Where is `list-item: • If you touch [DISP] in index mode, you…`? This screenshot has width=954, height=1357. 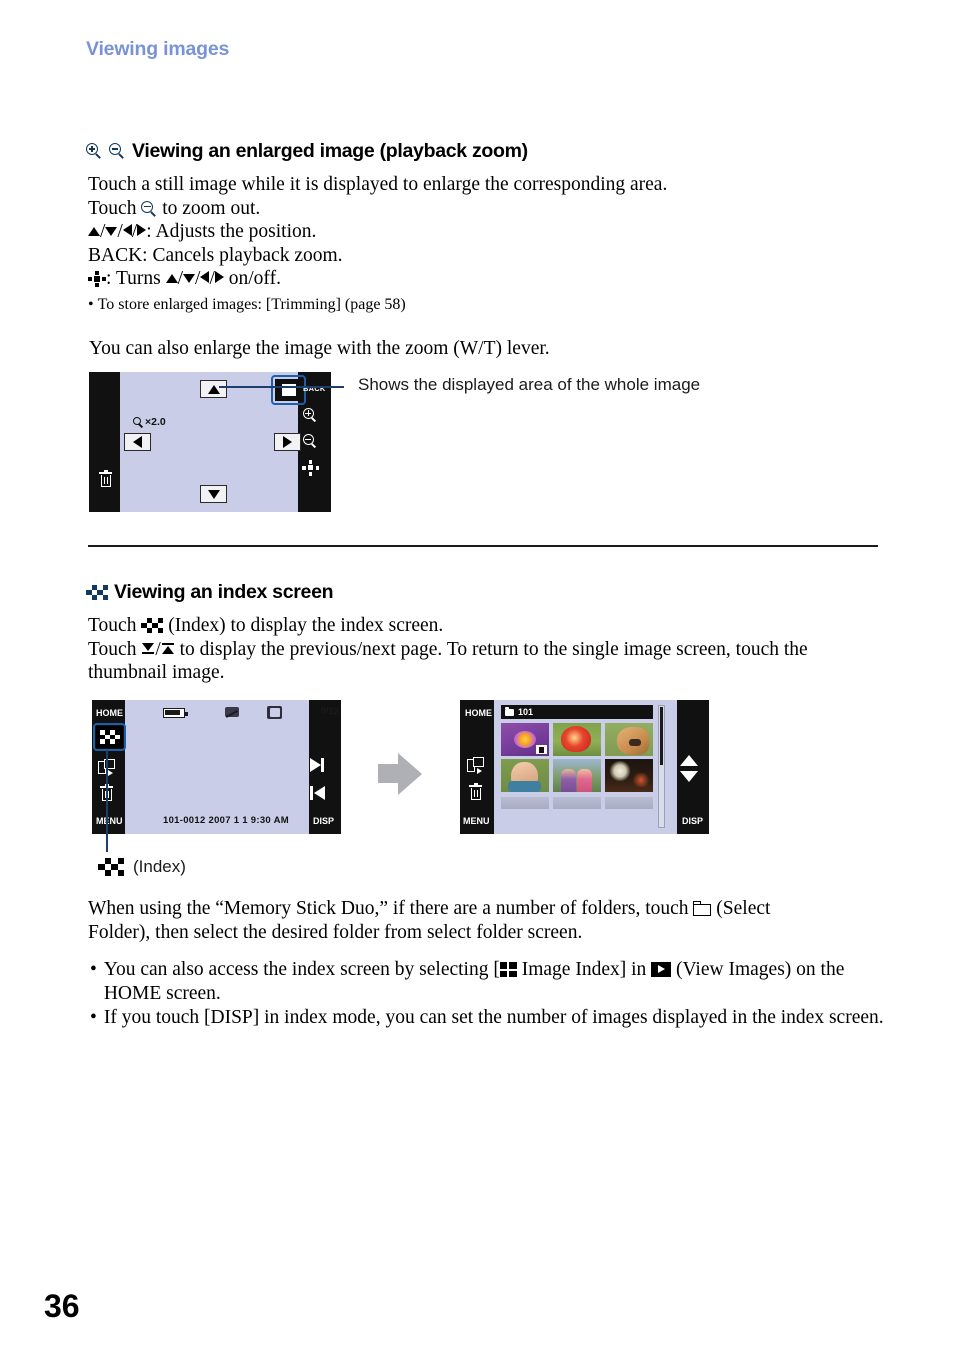 list-item: • If you touch [DISP] in index mode, you… is located at coordinates (496, 1018).